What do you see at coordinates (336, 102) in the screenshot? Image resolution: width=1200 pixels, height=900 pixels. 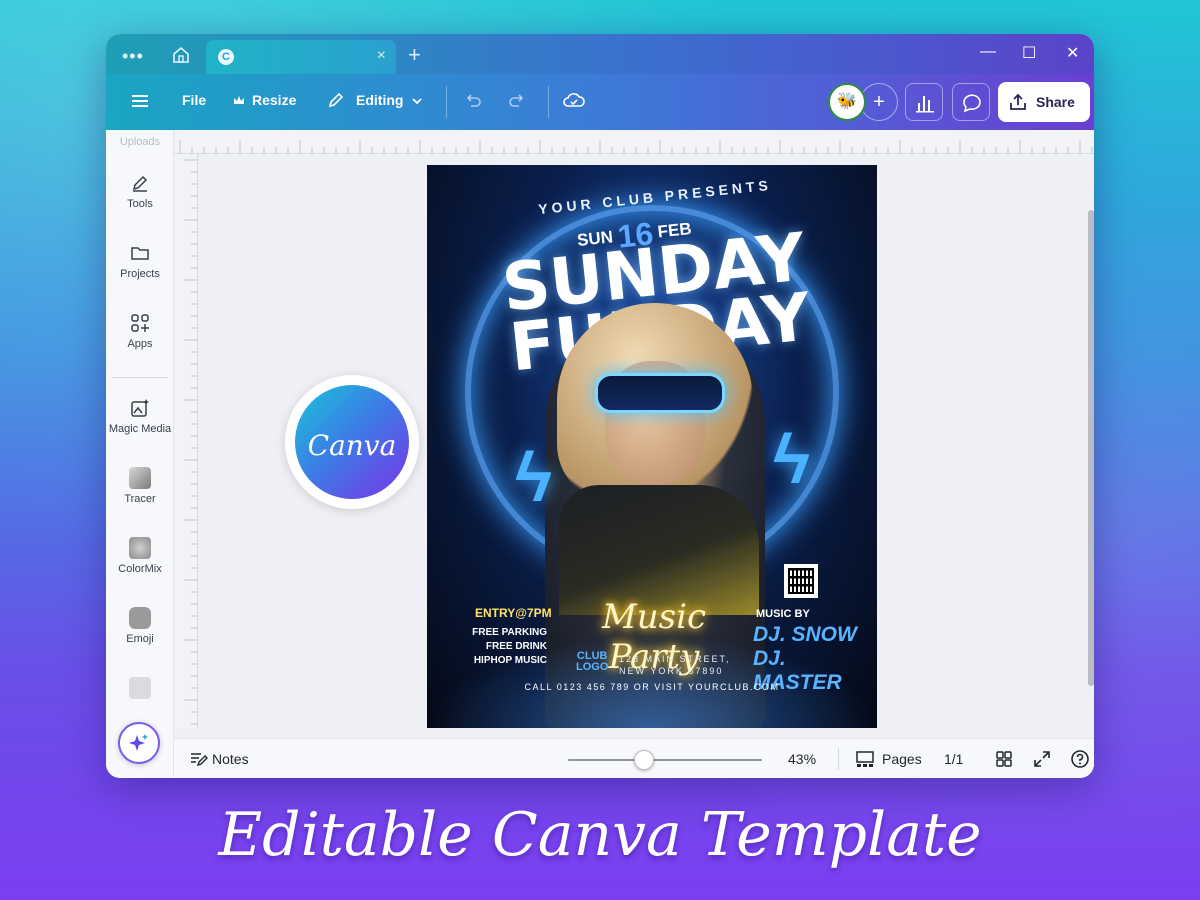 I see `pencil-icon` at bounding box center [336, 102].